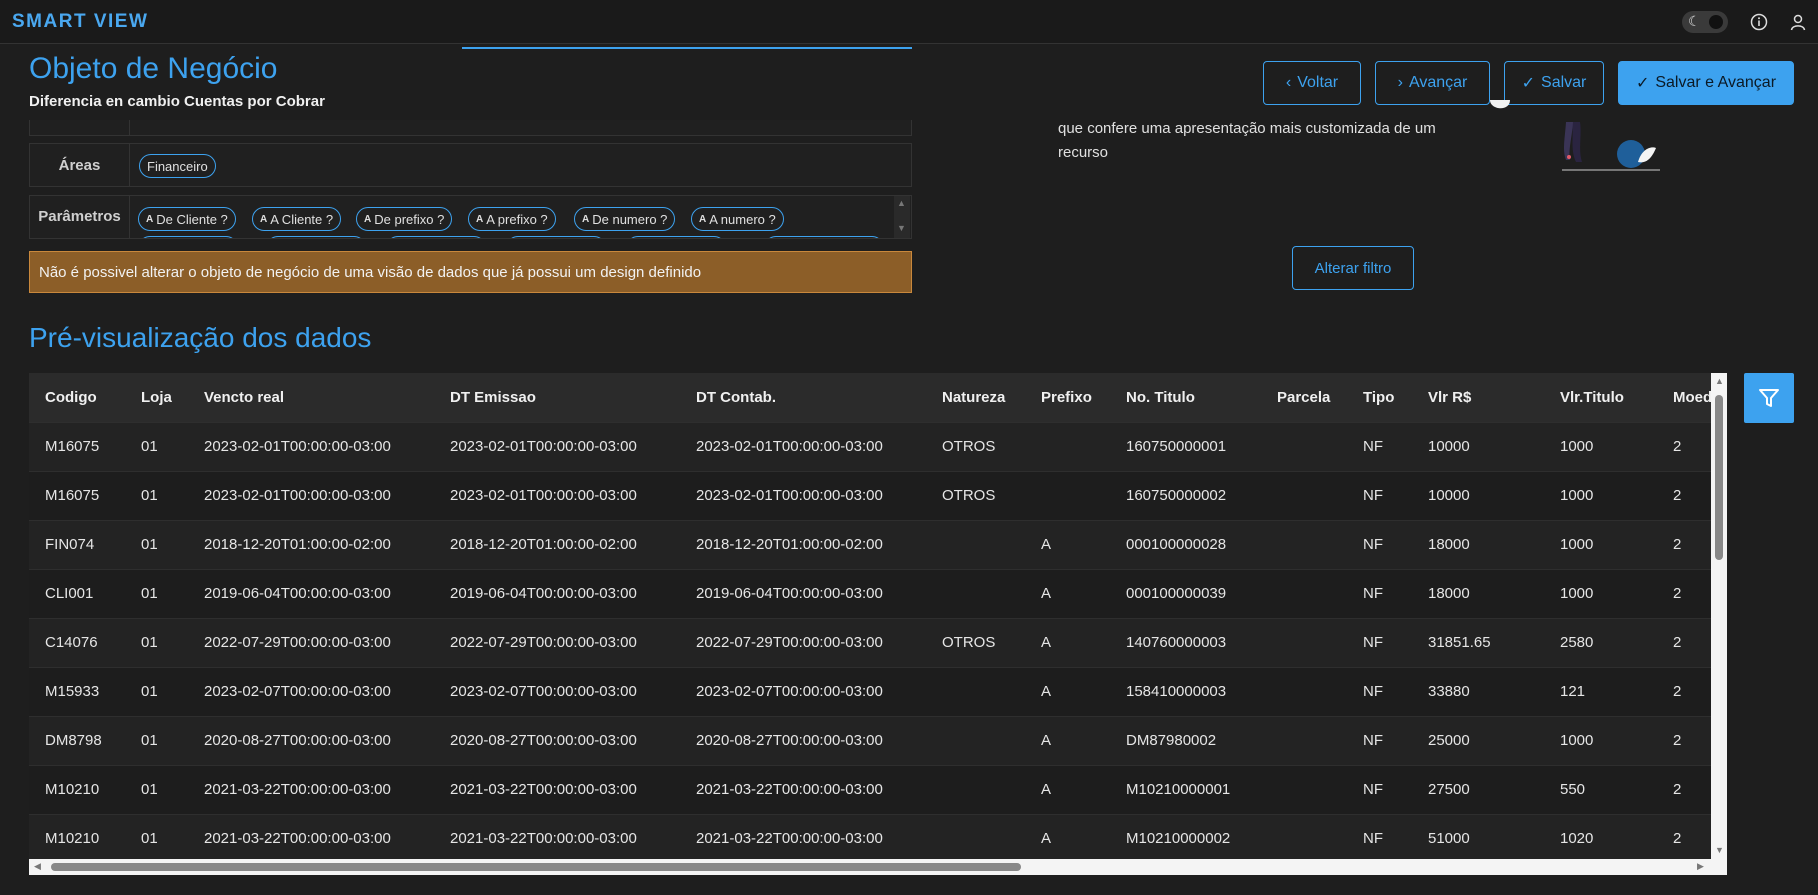 The height and width of the screenshot is (895, 1818). I want to click on table-cell: DM8798, so click(77, 740).